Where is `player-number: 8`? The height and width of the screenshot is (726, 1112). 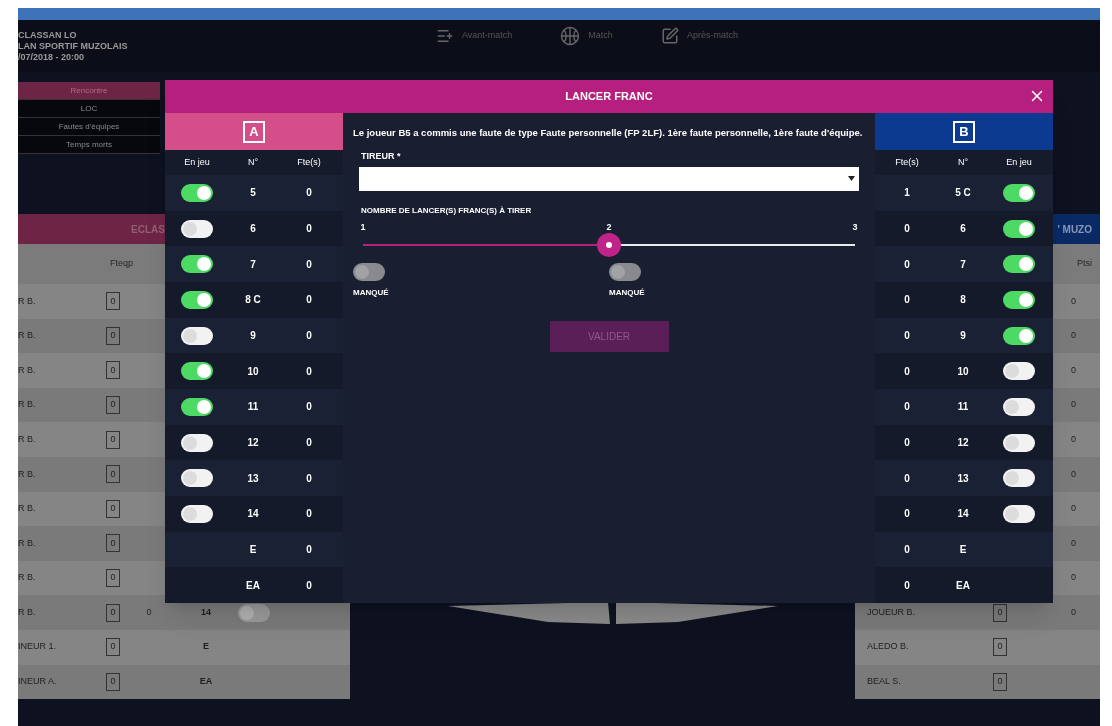 player-number: 8 is located at coordinates (963, 300).